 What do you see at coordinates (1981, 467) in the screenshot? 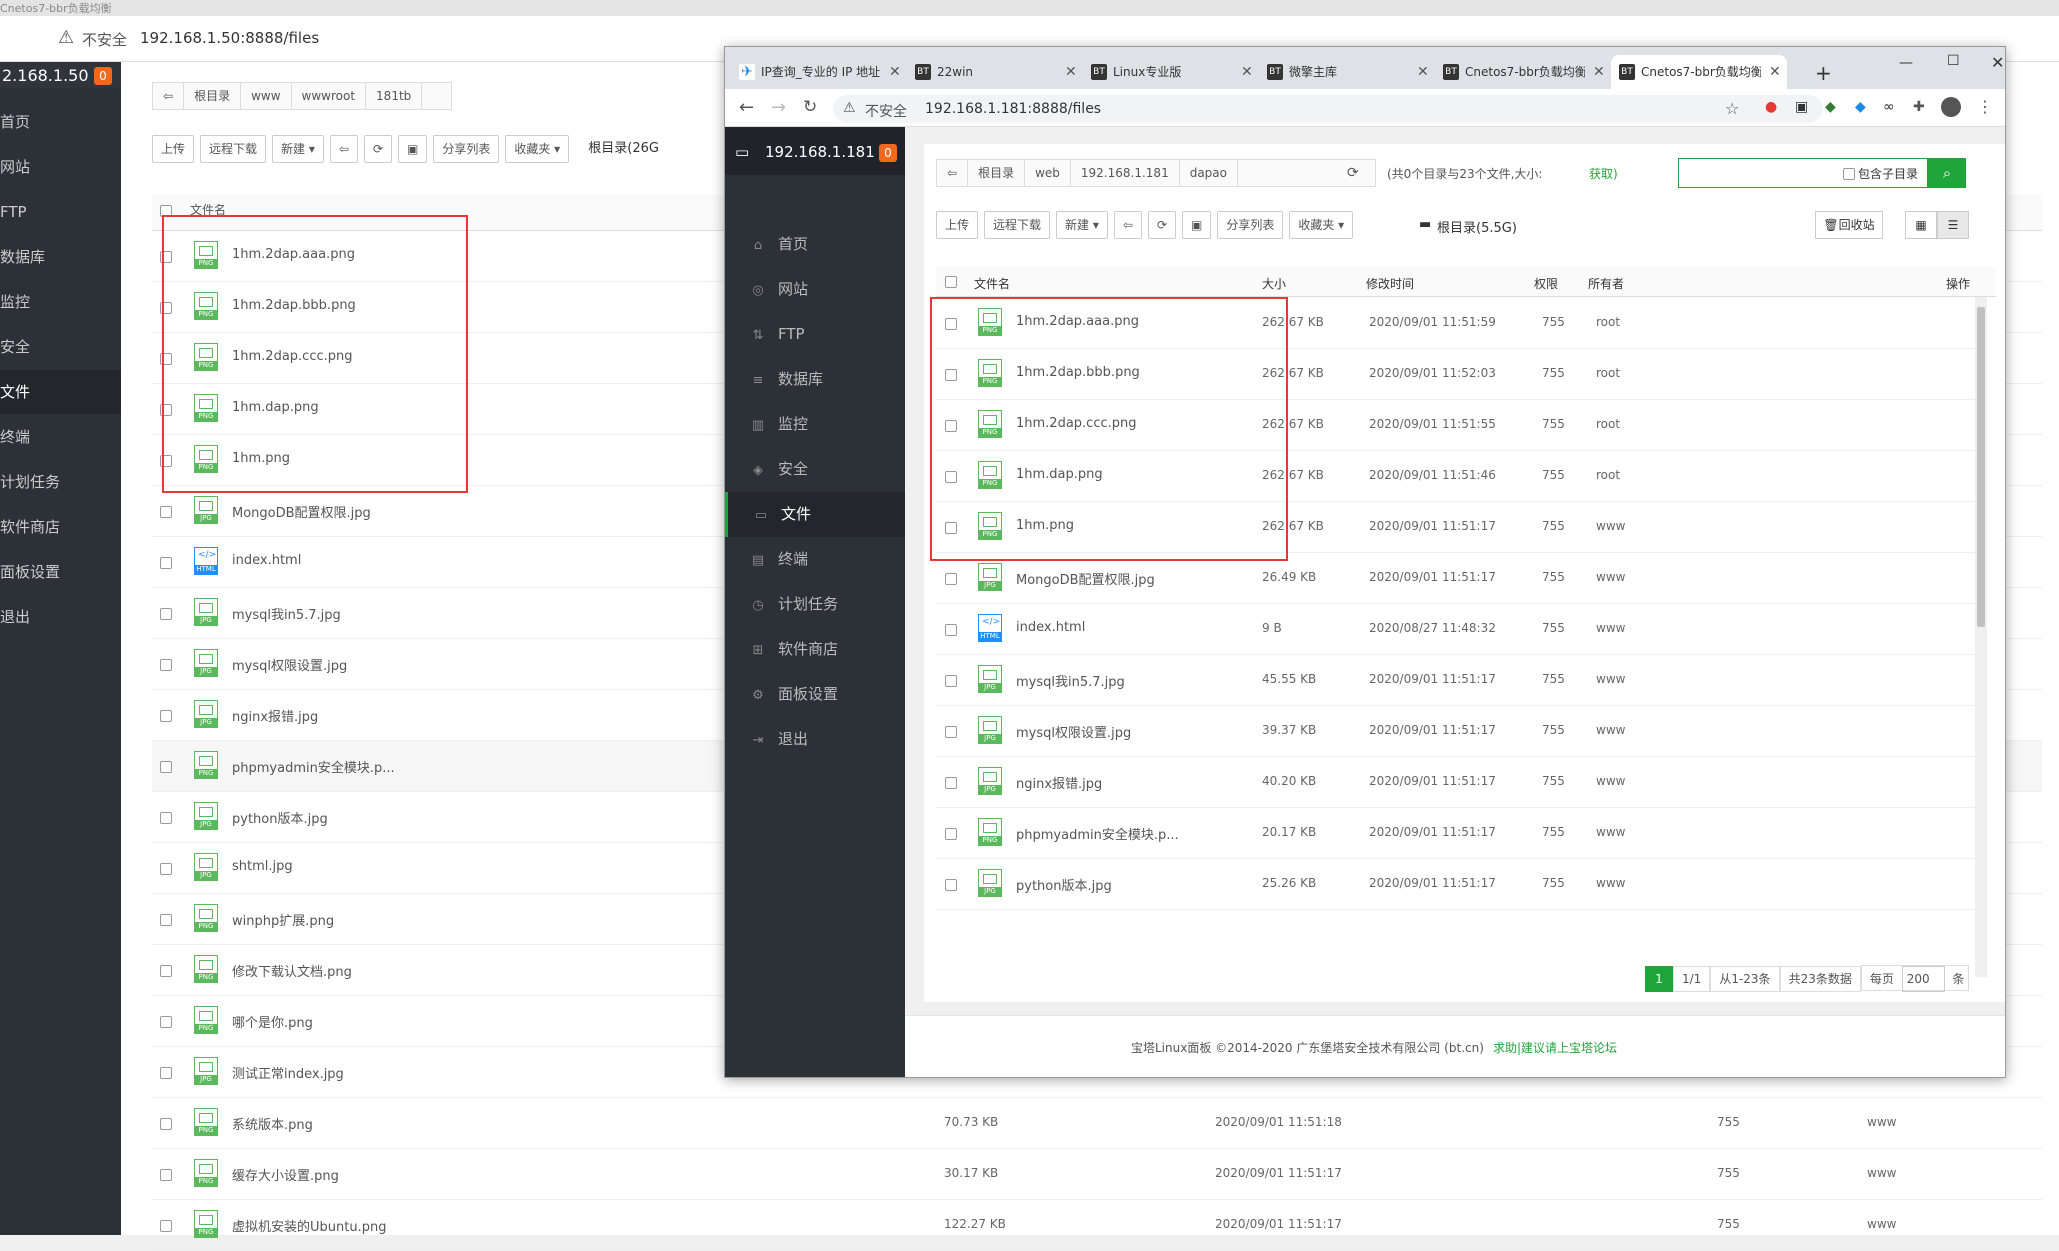
I see `scrollbar-thumb` at bounding box center [1981, 467].